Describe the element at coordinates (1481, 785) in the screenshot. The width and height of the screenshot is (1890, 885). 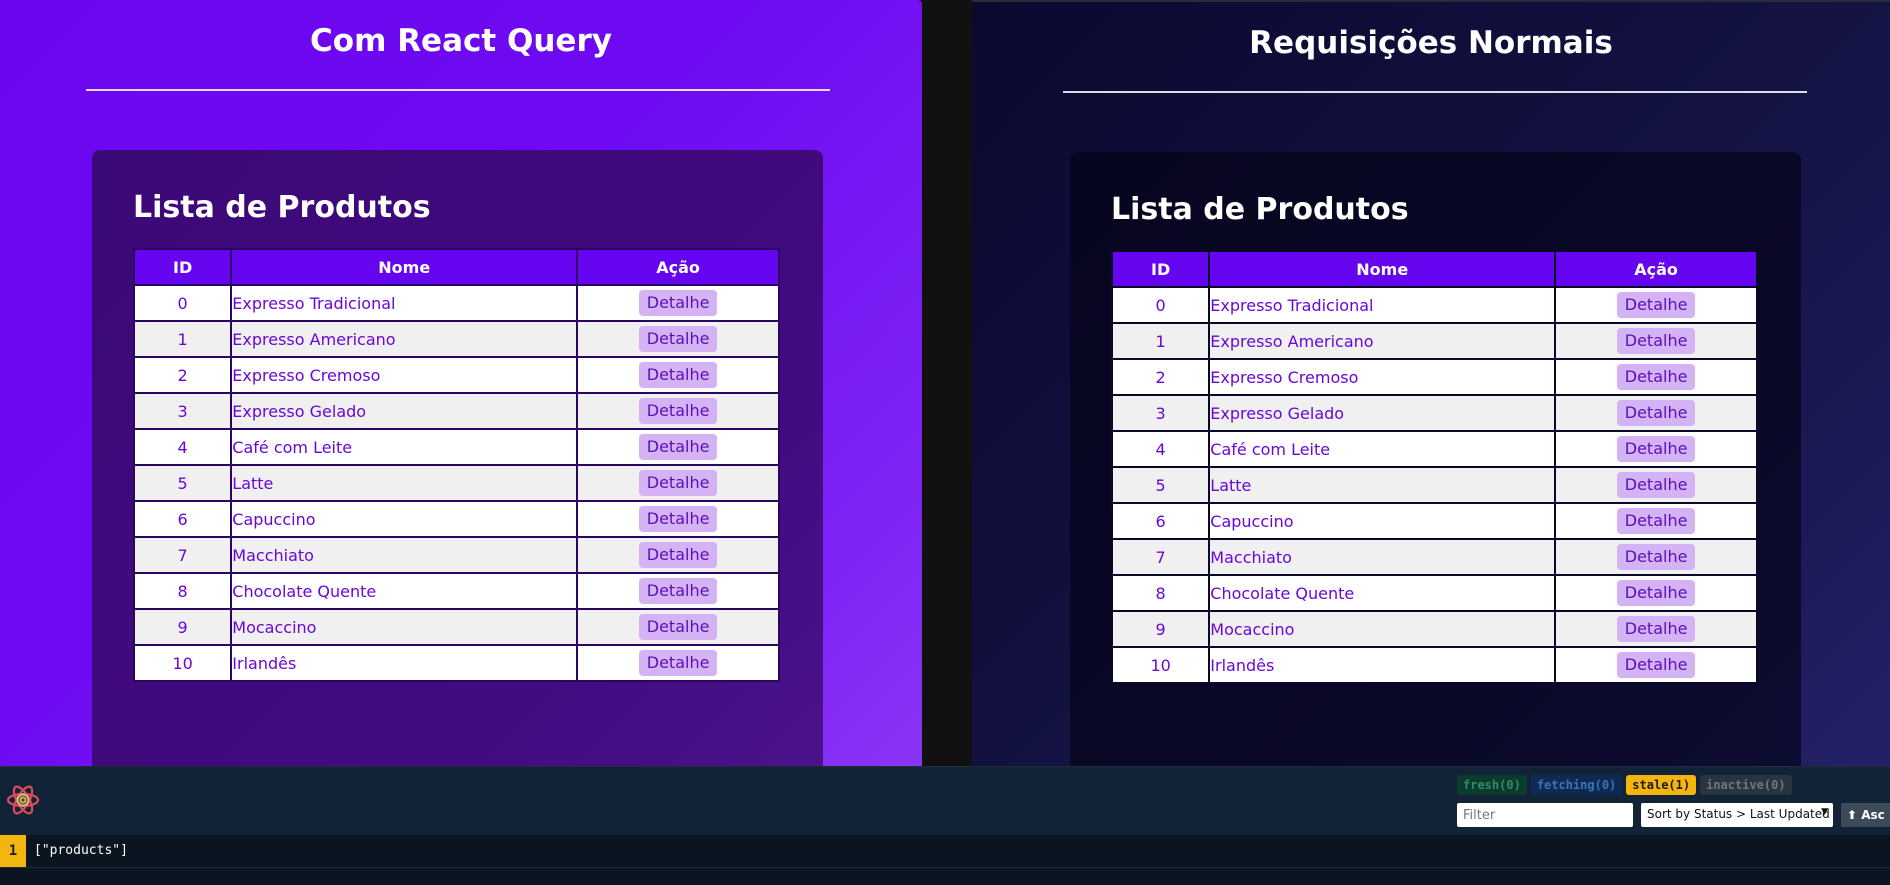
I see `badge-label: fresh` at that location.